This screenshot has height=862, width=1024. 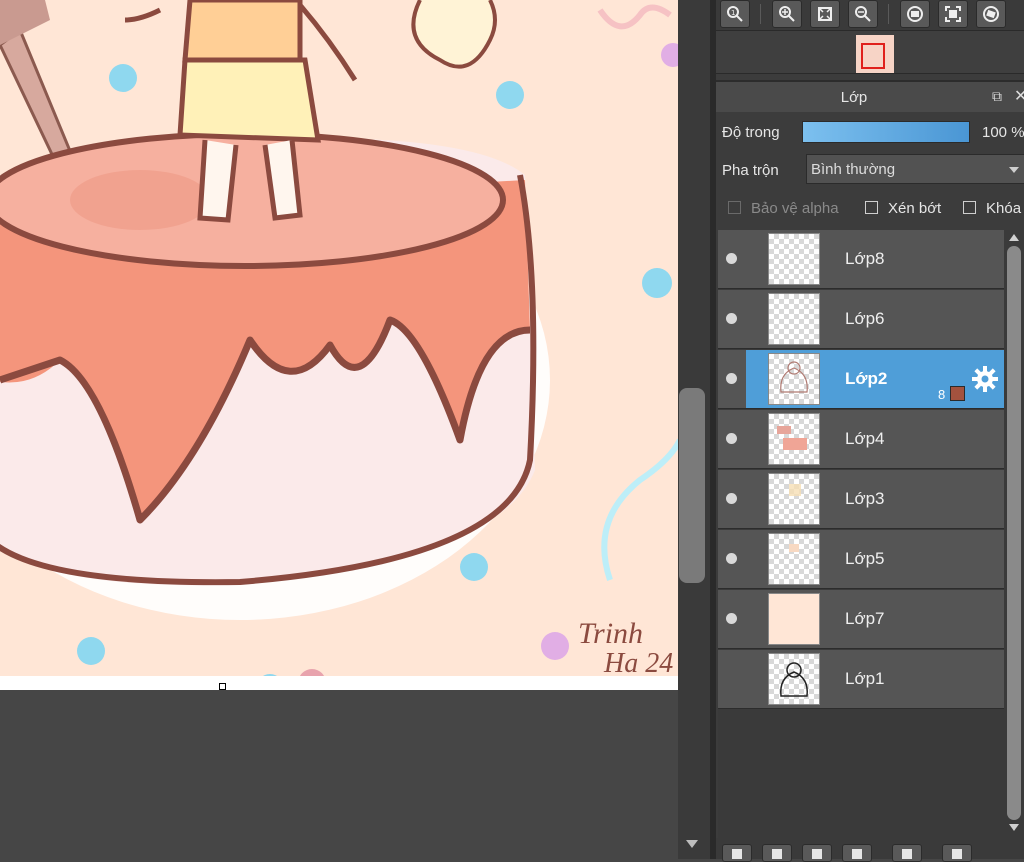 What do you see at coordinates (638, 663) in the screenshot?
I see `signature-text-2: Ha 24` at bounding box center [638, 663].